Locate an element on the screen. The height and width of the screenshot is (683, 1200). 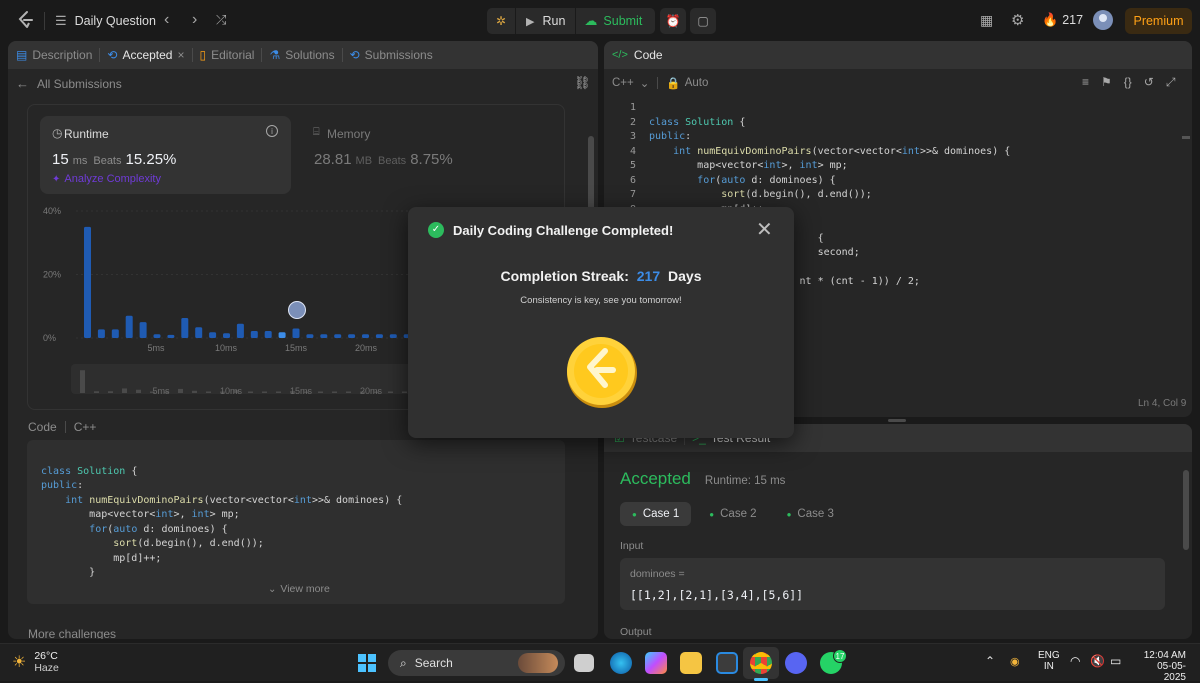
note-icon: ▢ is located at coordinates (703, 21).